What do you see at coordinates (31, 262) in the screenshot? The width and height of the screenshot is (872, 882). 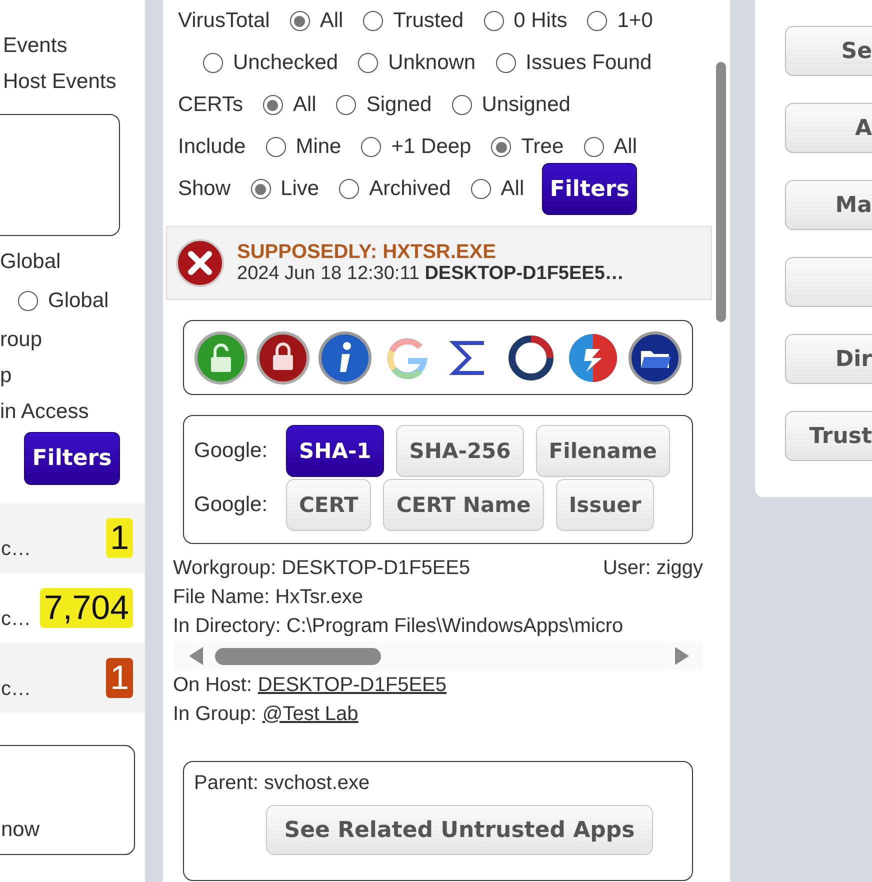 I see `scope-label: Global` at bounding box center [31, 262].